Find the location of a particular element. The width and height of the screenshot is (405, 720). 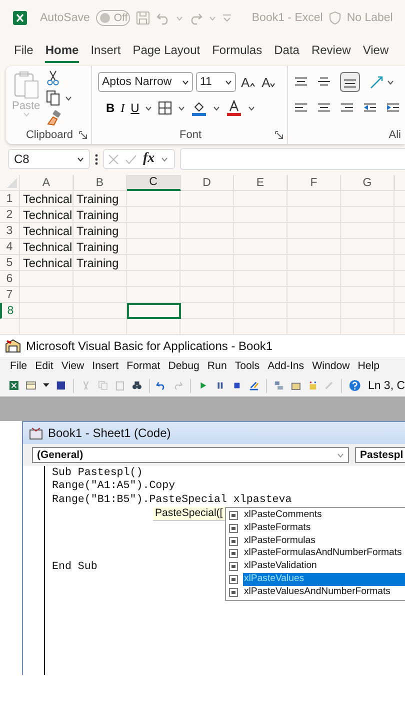

ribbon-tab: File is located at coordinates (24, 51).